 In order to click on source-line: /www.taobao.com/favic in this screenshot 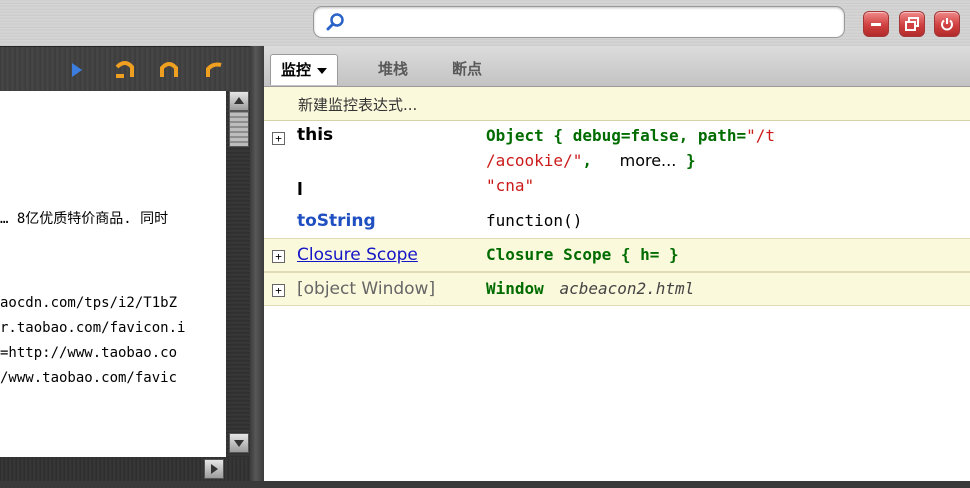, I will do `click(89, 378)`.